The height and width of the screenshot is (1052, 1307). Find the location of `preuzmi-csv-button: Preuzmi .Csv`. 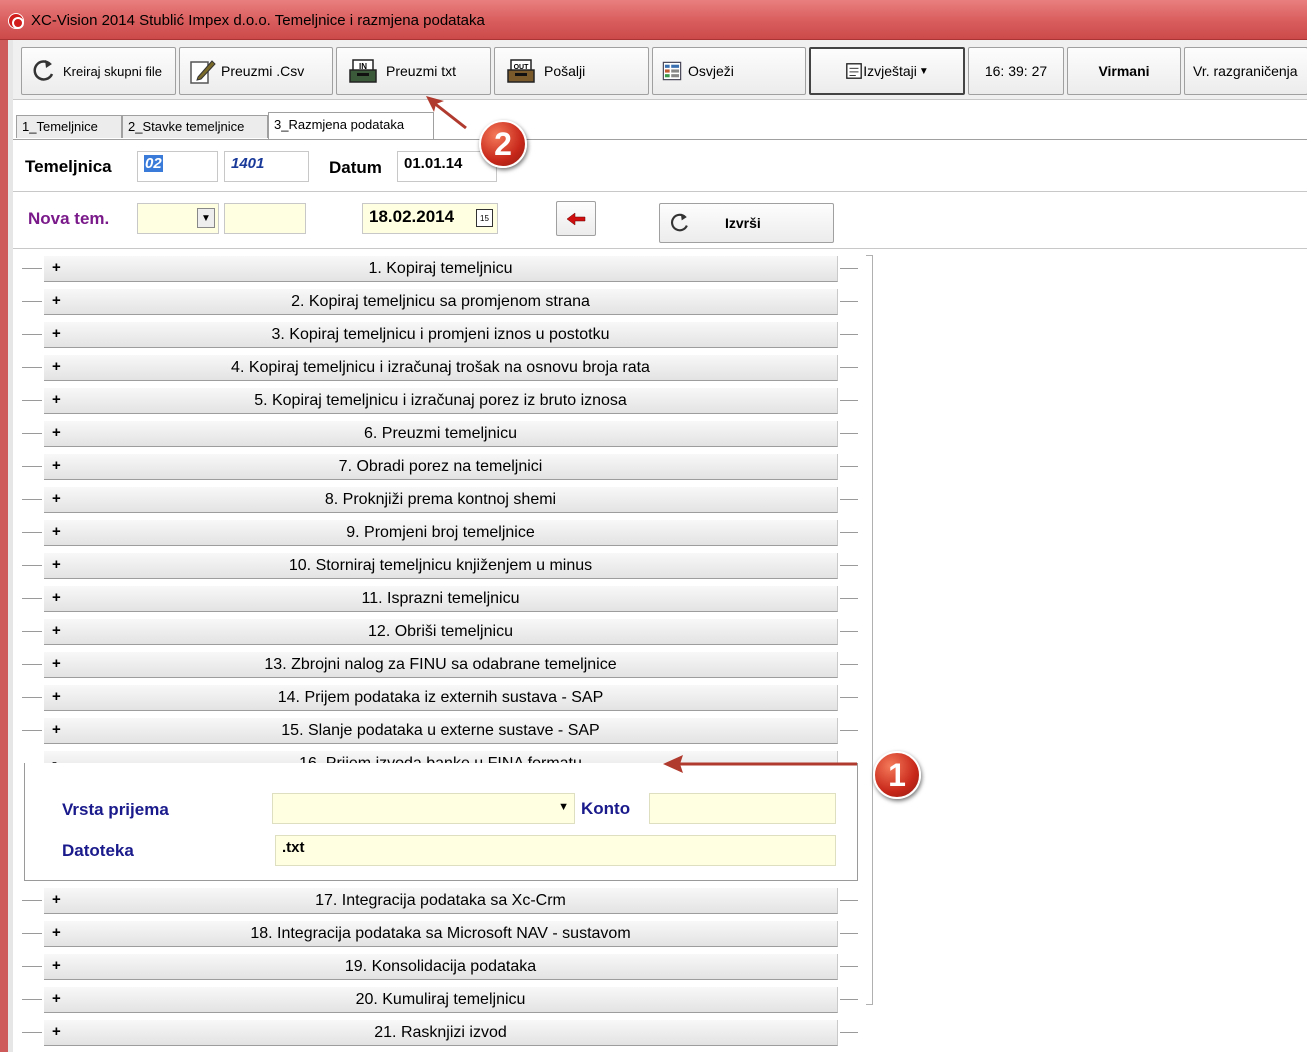

preuzmi-csv-button: Preuzmi .Csv is located at coordinates (256, 71).